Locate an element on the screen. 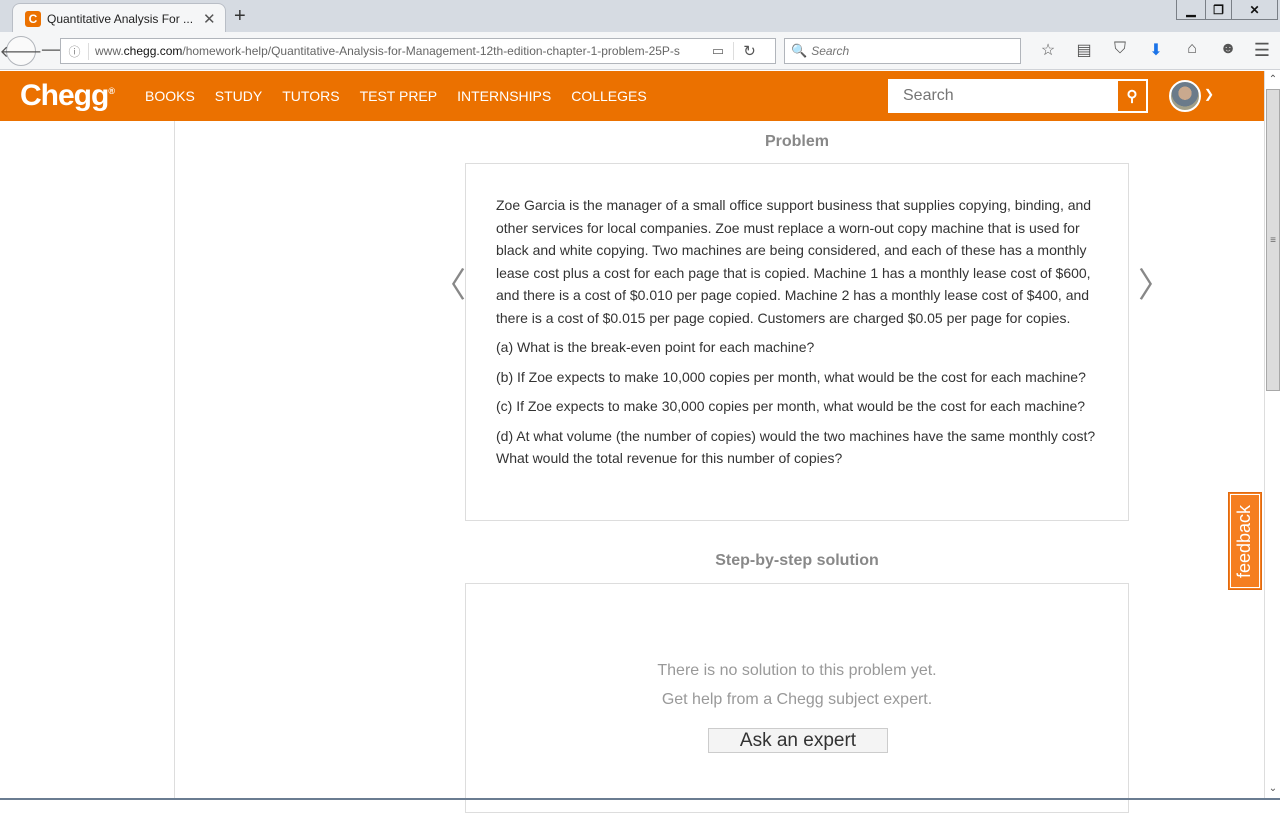 This screenshot has height=813, width=1280. toolbar-icons: ☆ ▤ ⛉ ⬇ ⌂ ☻ is located at coordinates (1138, 50).